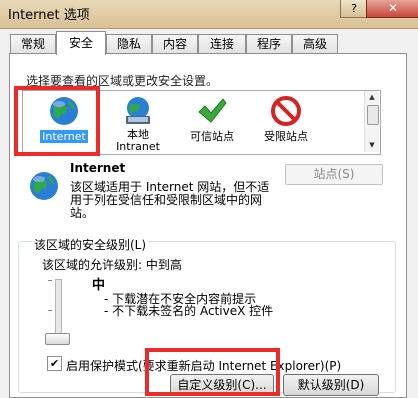 This screenshot has width=418, height=398. Describe the element at coordinates (49, 15) in the screenshot. I see `window-title: Internet 选项` at that location.